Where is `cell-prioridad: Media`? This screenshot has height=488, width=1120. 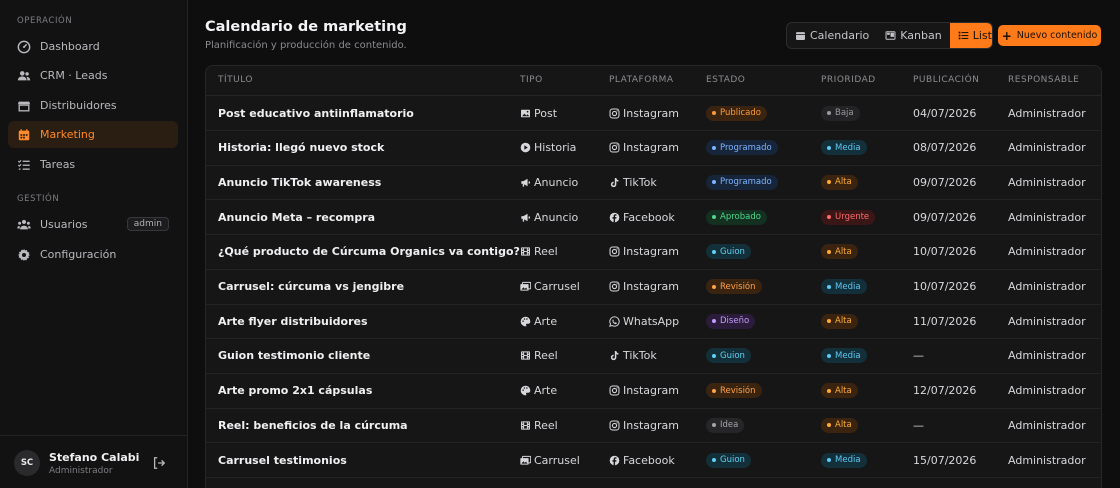 cell-prioridad: Media is located at coordinates (844, 460).